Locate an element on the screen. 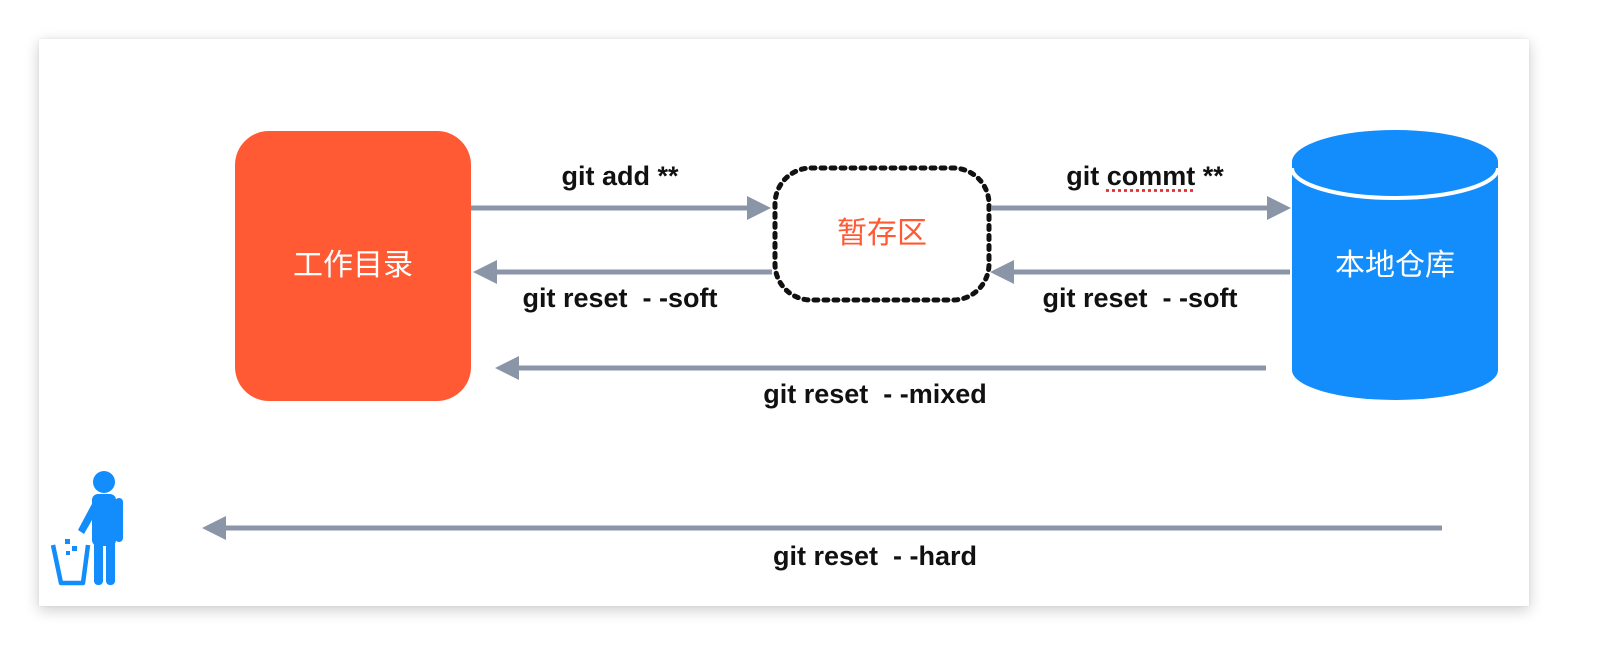 The image size is (1598, 658). staging-area-label: 暂存区 is located at coordinates (882, 233).